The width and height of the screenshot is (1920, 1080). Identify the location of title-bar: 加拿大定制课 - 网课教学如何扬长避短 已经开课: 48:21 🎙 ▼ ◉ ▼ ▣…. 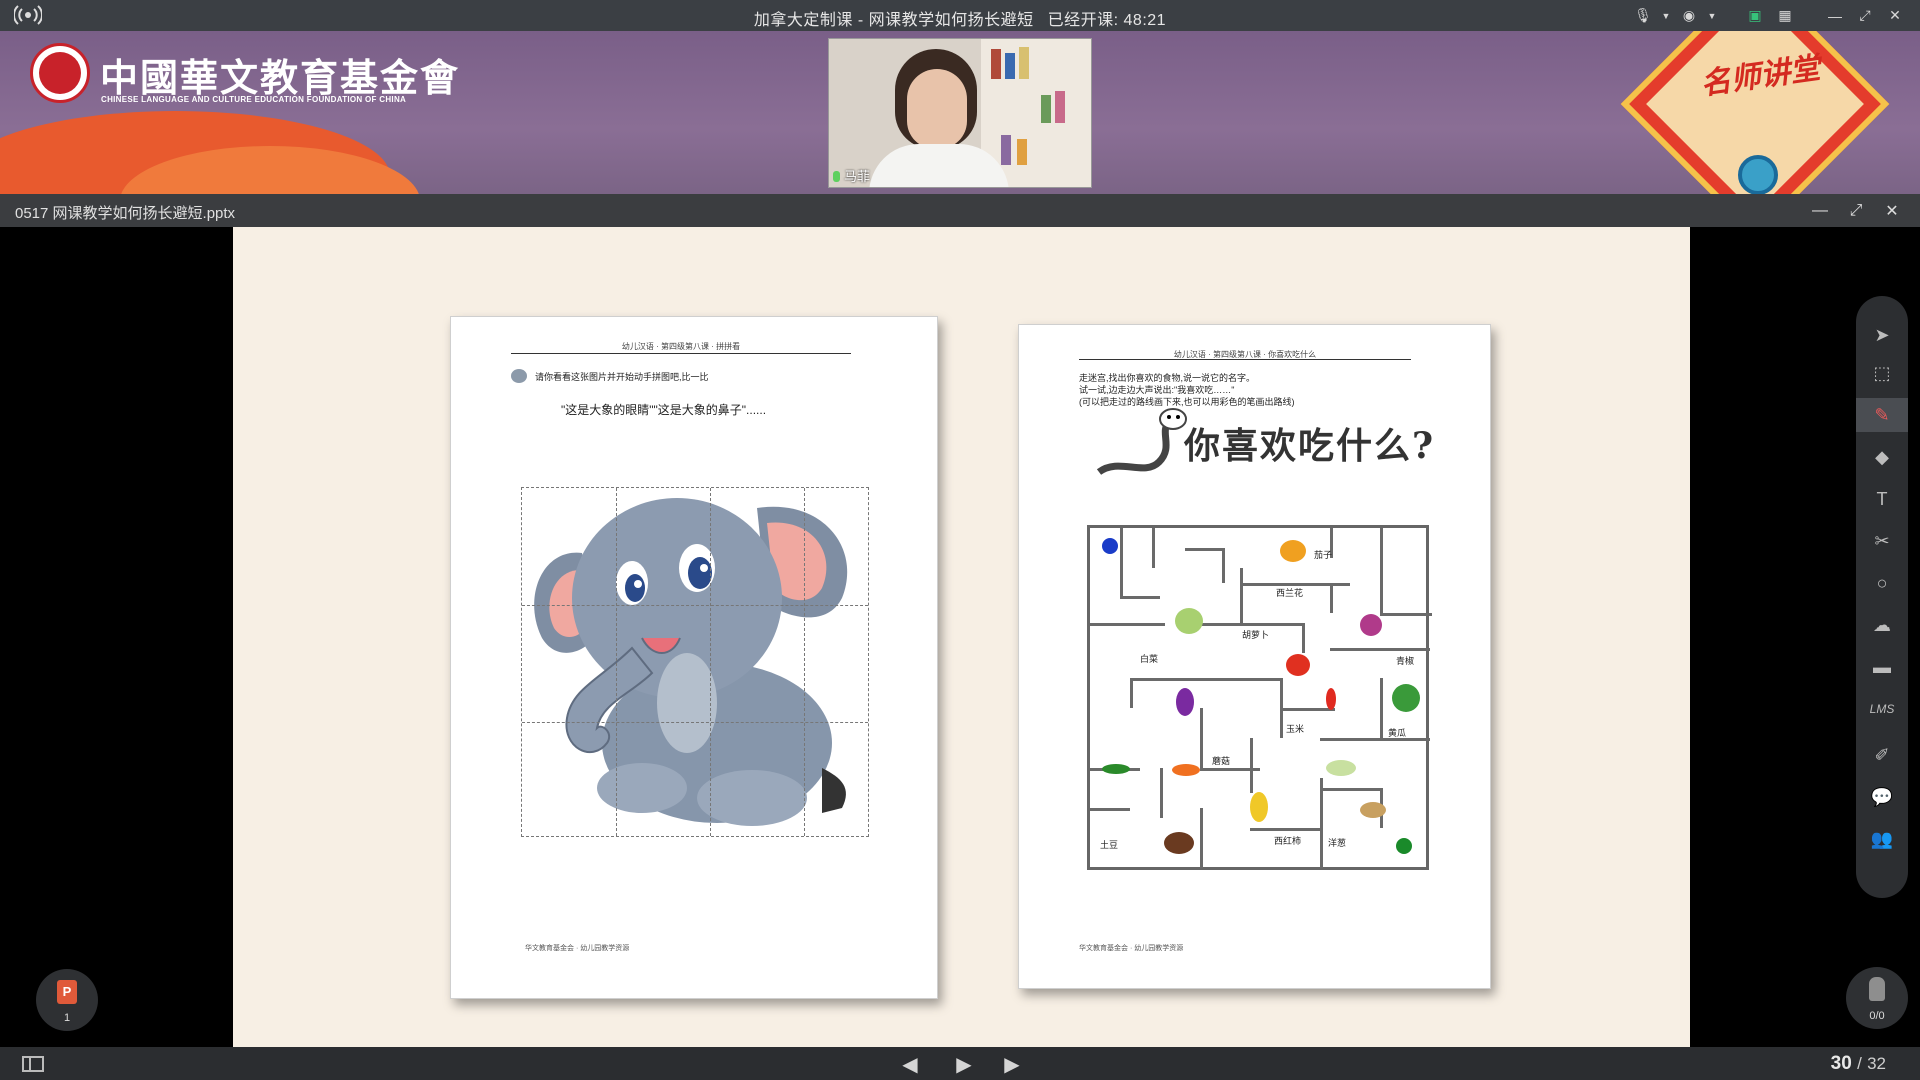
(960, 15).